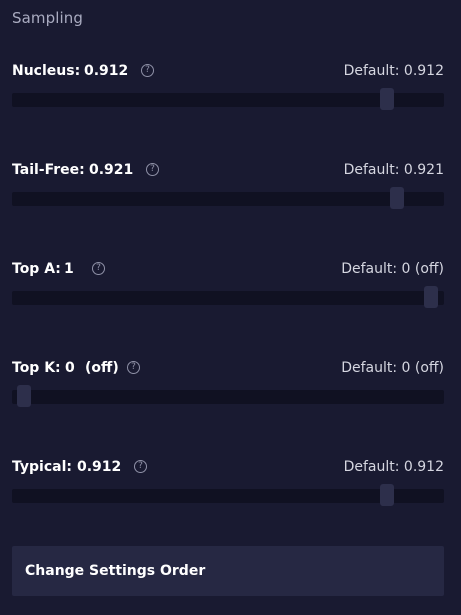 This screenshot has height=615, width=461. What do you see at coordinates (228, 571) in the screenshot?
I see `change-settings-order-button: Change Settings Order` at bounding box center [228, 571].